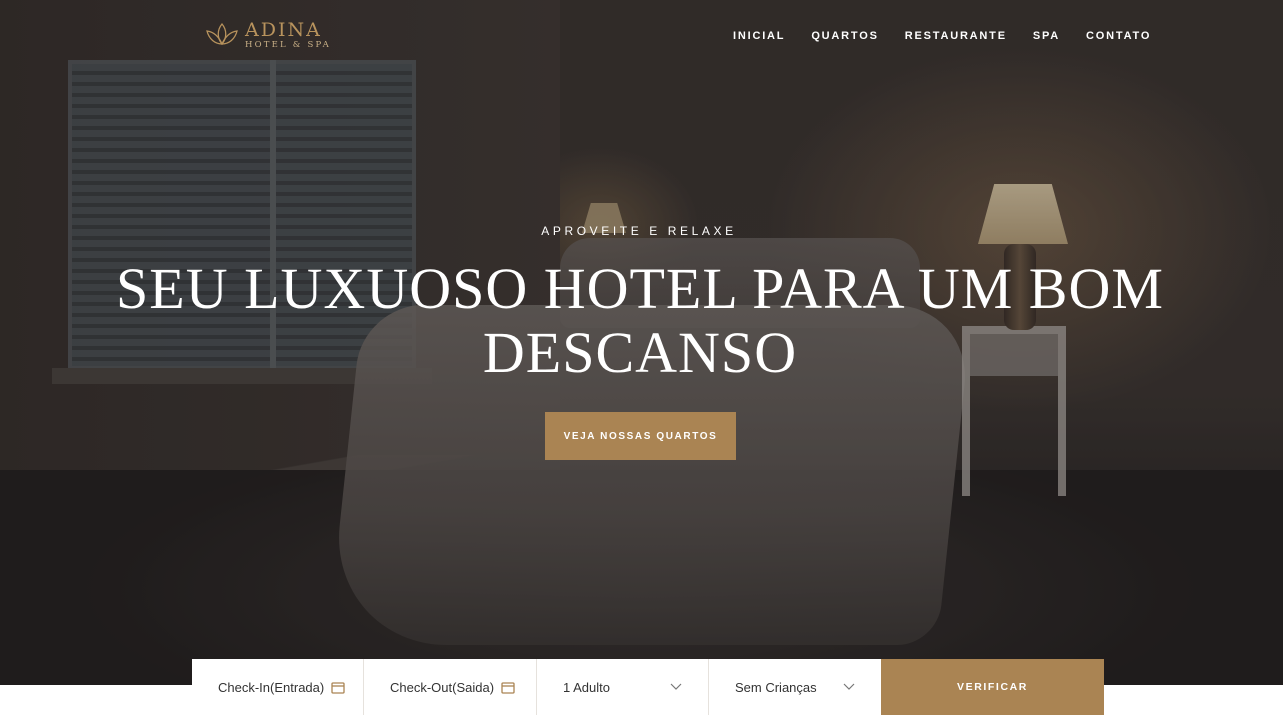 Image resolution: width=1283 pixels, height=719 pixels. What do you see at coordinates (442, 687) in the screenshot?
I see `checkout-label: Check-Out(Saida)` at bounding box center [442, 687].